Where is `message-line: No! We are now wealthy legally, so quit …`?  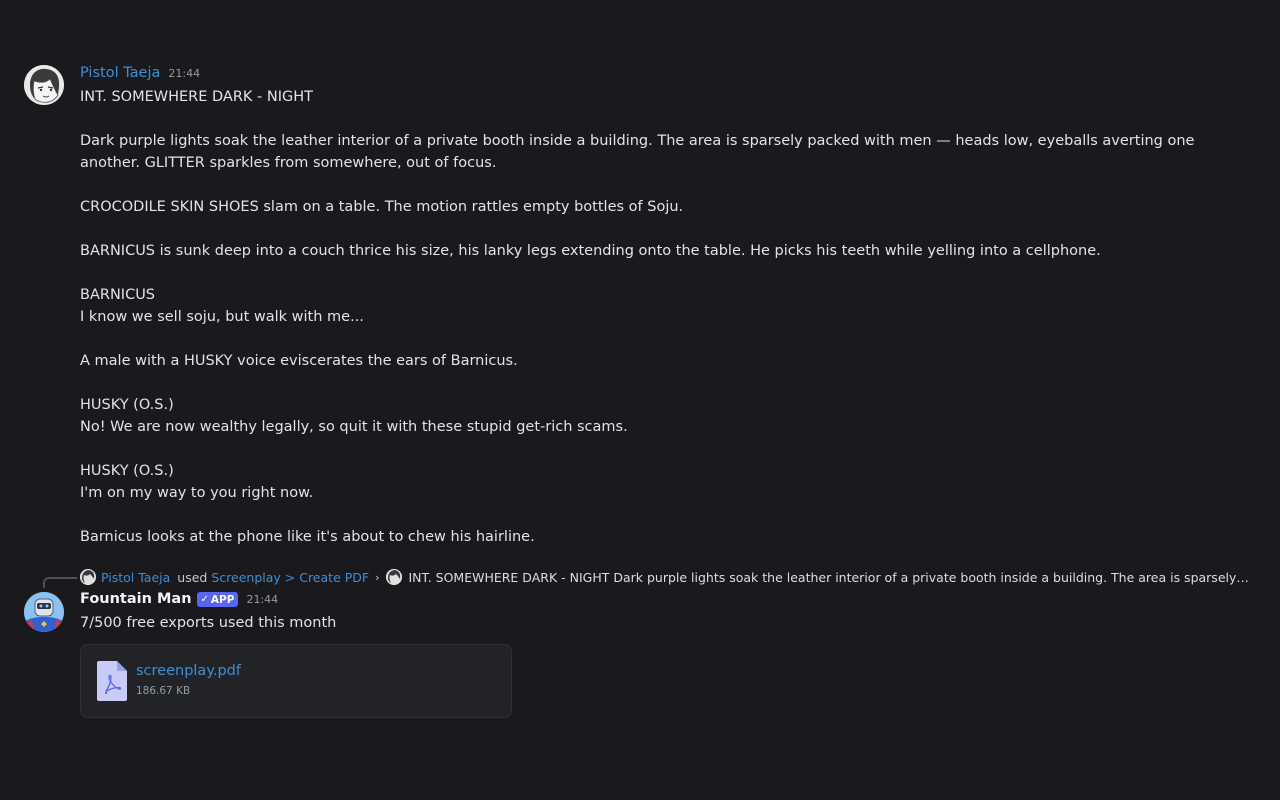 message-line: No! We are now wealthy legally, so quit … is located at coordinates (354, 427).